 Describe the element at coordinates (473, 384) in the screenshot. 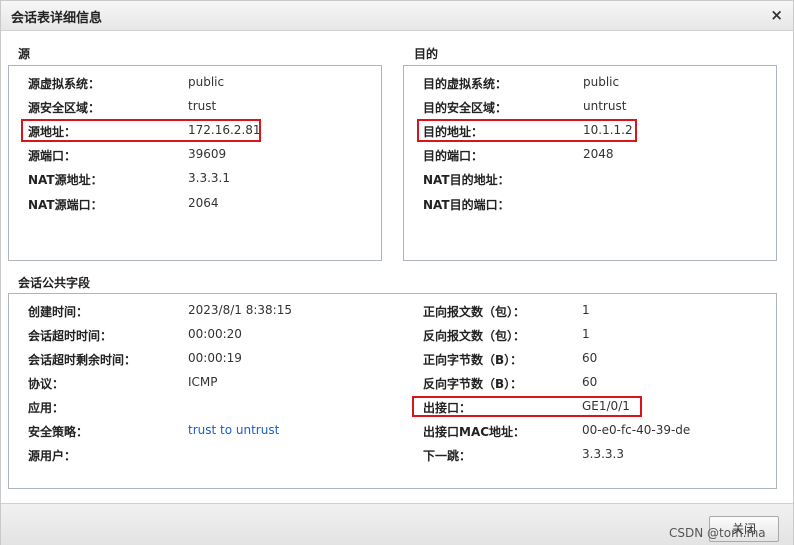

I see `field-label: 反向字节数（B）：` at that location.